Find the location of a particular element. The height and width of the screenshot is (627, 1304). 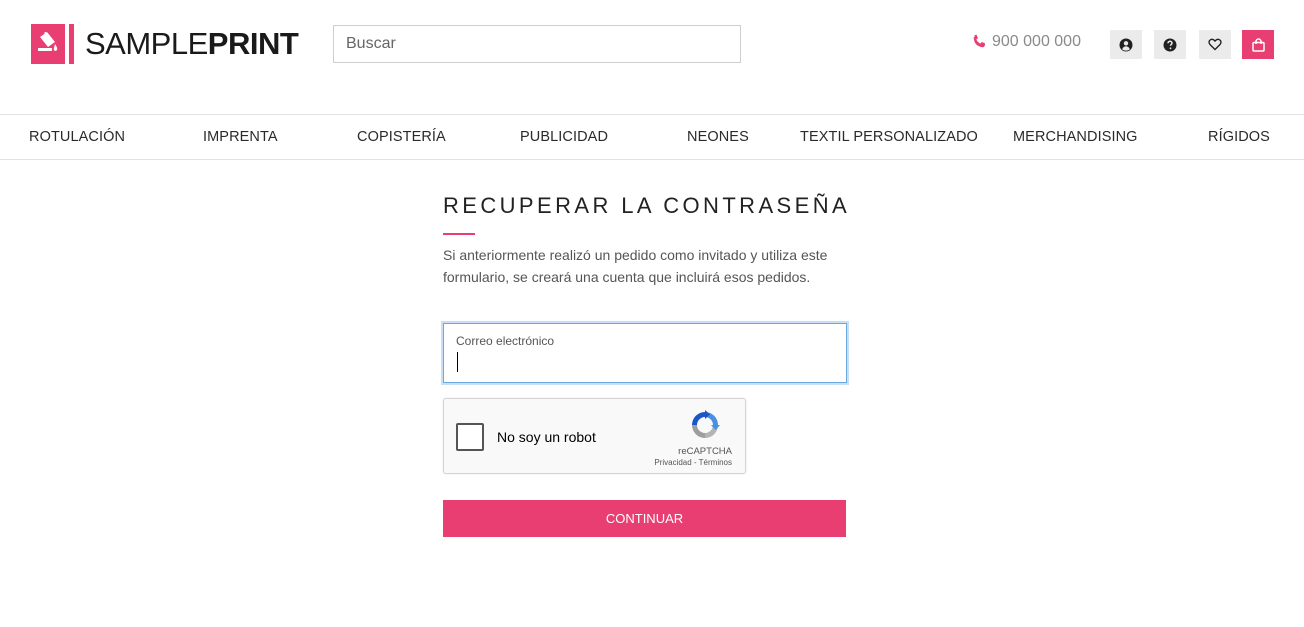

phone-contact: 900 000 000 is located at coordinates (1026, 42).